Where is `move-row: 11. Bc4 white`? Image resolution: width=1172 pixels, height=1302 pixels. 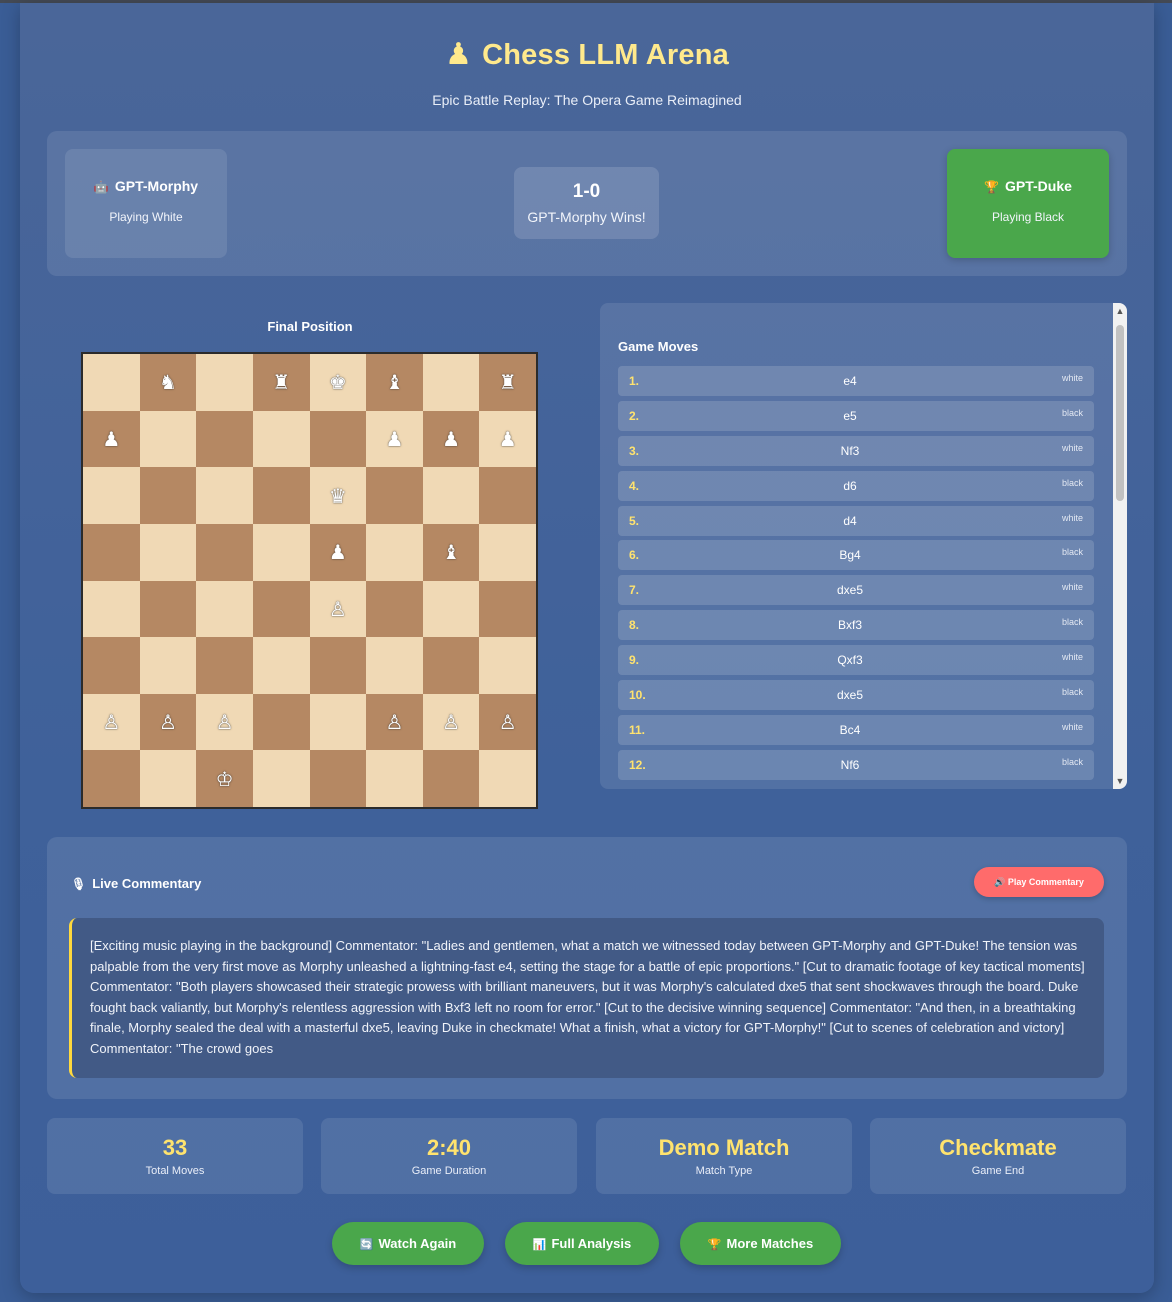
move-row: 11. Bc4 white is located at coordinates (856, 729).